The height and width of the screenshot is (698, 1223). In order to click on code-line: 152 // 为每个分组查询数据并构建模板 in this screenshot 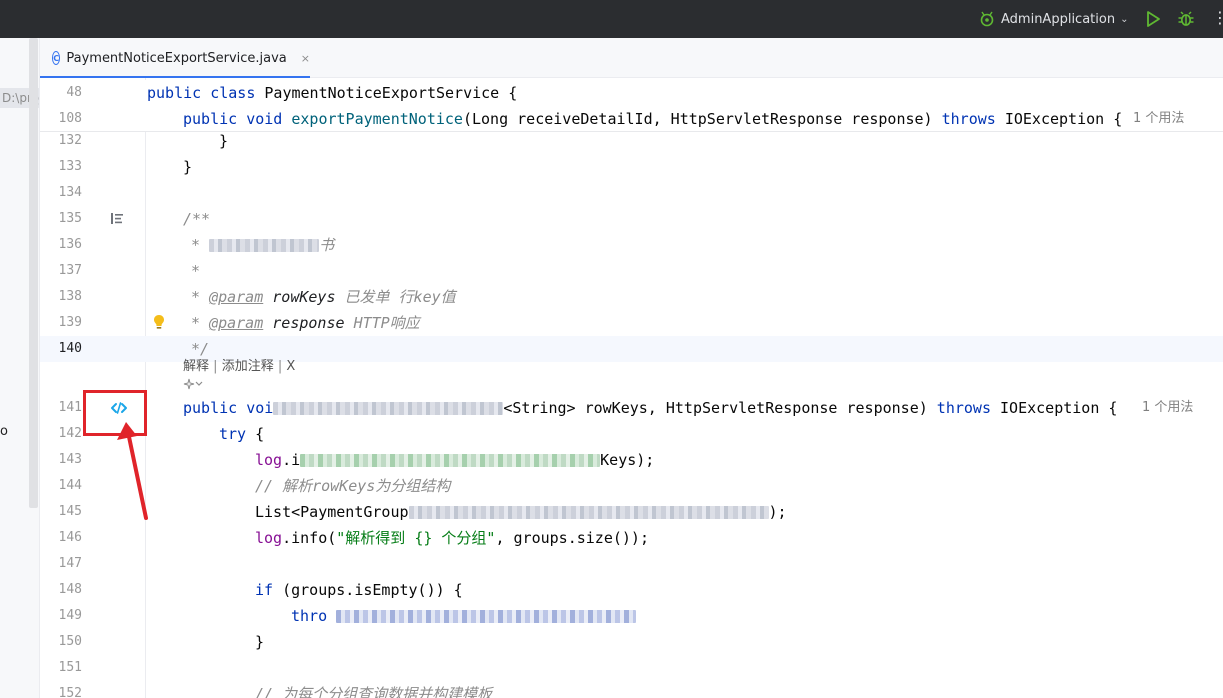, I will do `click(631, 689)`.